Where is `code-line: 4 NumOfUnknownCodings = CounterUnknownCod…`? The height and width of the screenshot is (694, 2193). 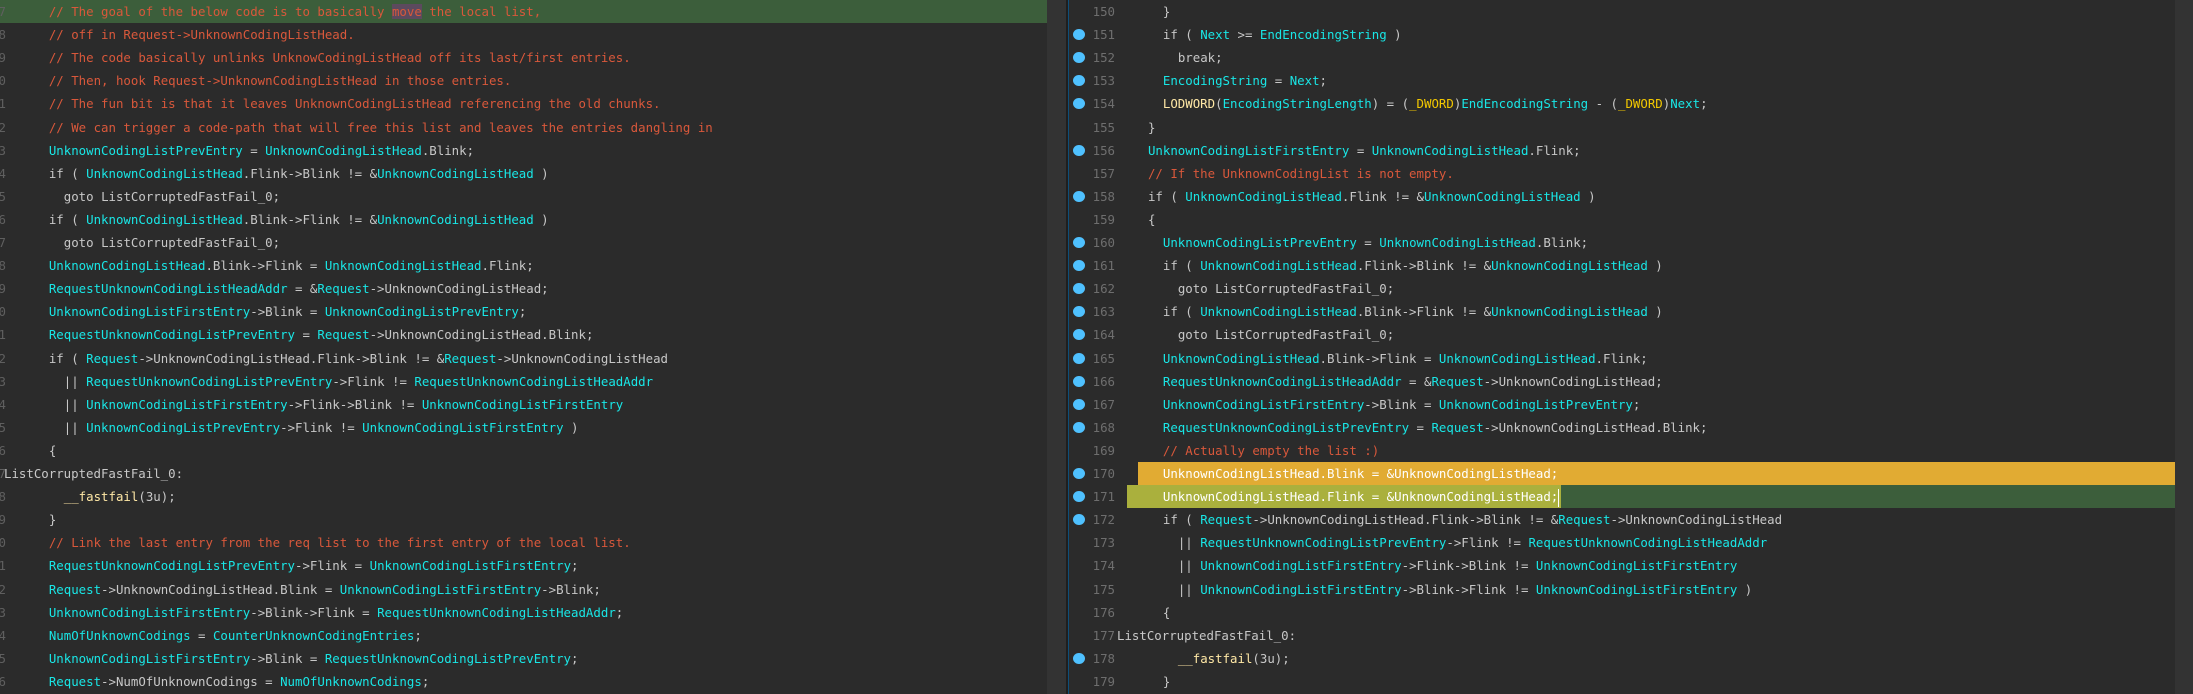 code-line: 4 NumOfUnknownCodings = CounterUnknownCod… is located at coordinates (523, 635).